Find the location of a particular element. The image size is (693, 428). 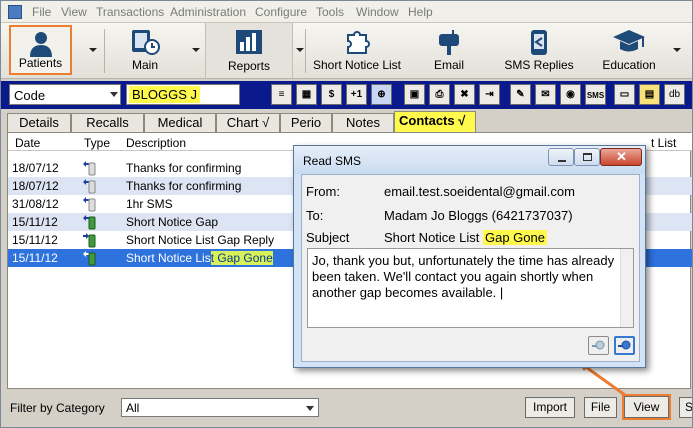

main-label: Main is located at coordinates (144, 65).